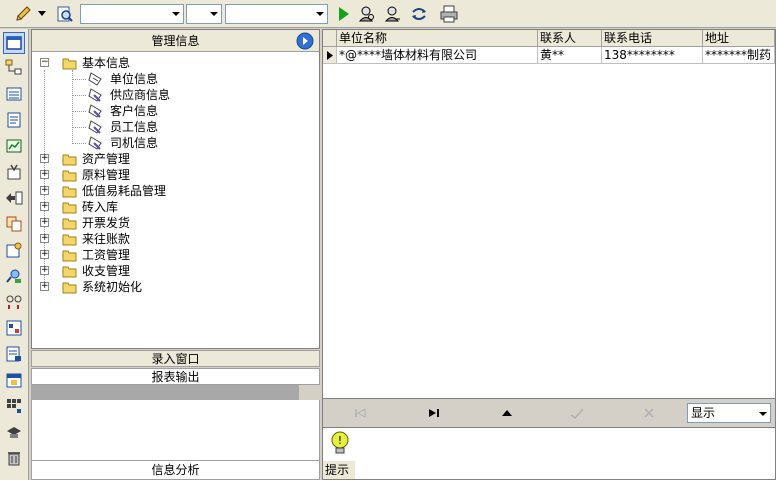  I want to click on info-analysis-bar: 信息分析, so click(175, 470).